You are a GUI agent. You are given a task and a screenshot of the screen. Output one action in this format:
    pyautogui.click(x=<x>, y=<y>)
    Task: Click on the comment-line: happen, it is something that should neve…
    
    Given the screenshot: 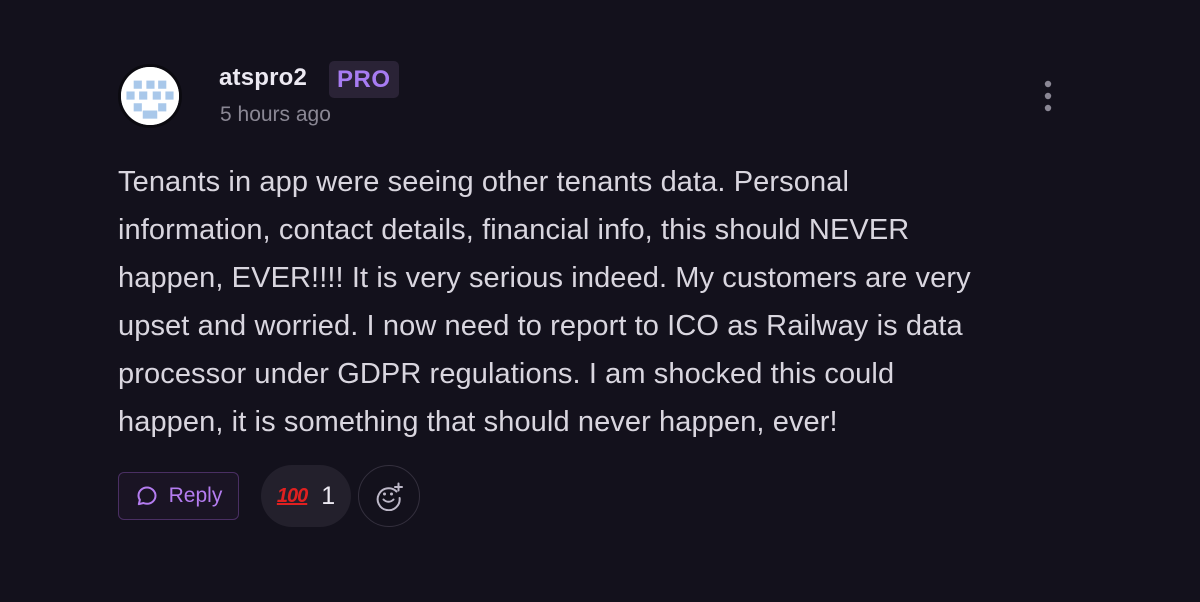 What is the action you would take?
    pyautogui.click(x=478, y=422)
    